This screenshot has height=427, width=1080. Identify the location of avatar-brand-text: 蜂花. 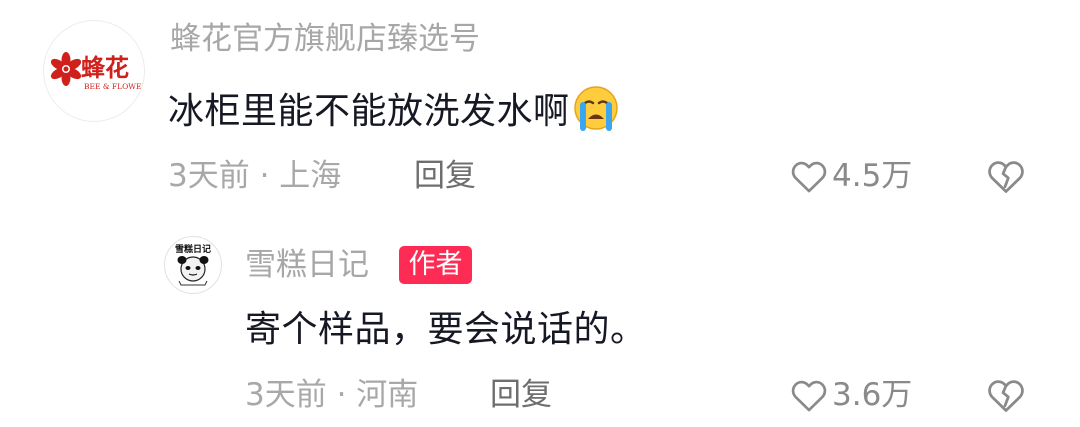
(105, 68).